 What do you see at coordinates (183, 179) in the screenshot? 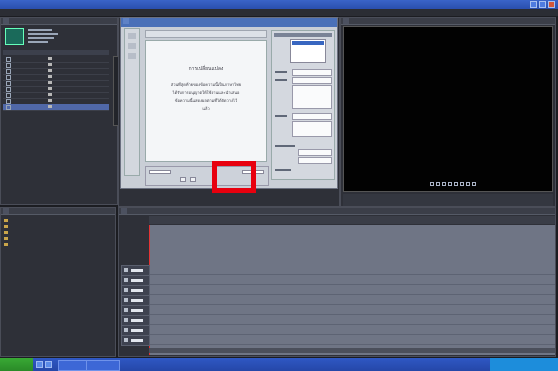
I see `play-button` at bounding box center [183, 179].